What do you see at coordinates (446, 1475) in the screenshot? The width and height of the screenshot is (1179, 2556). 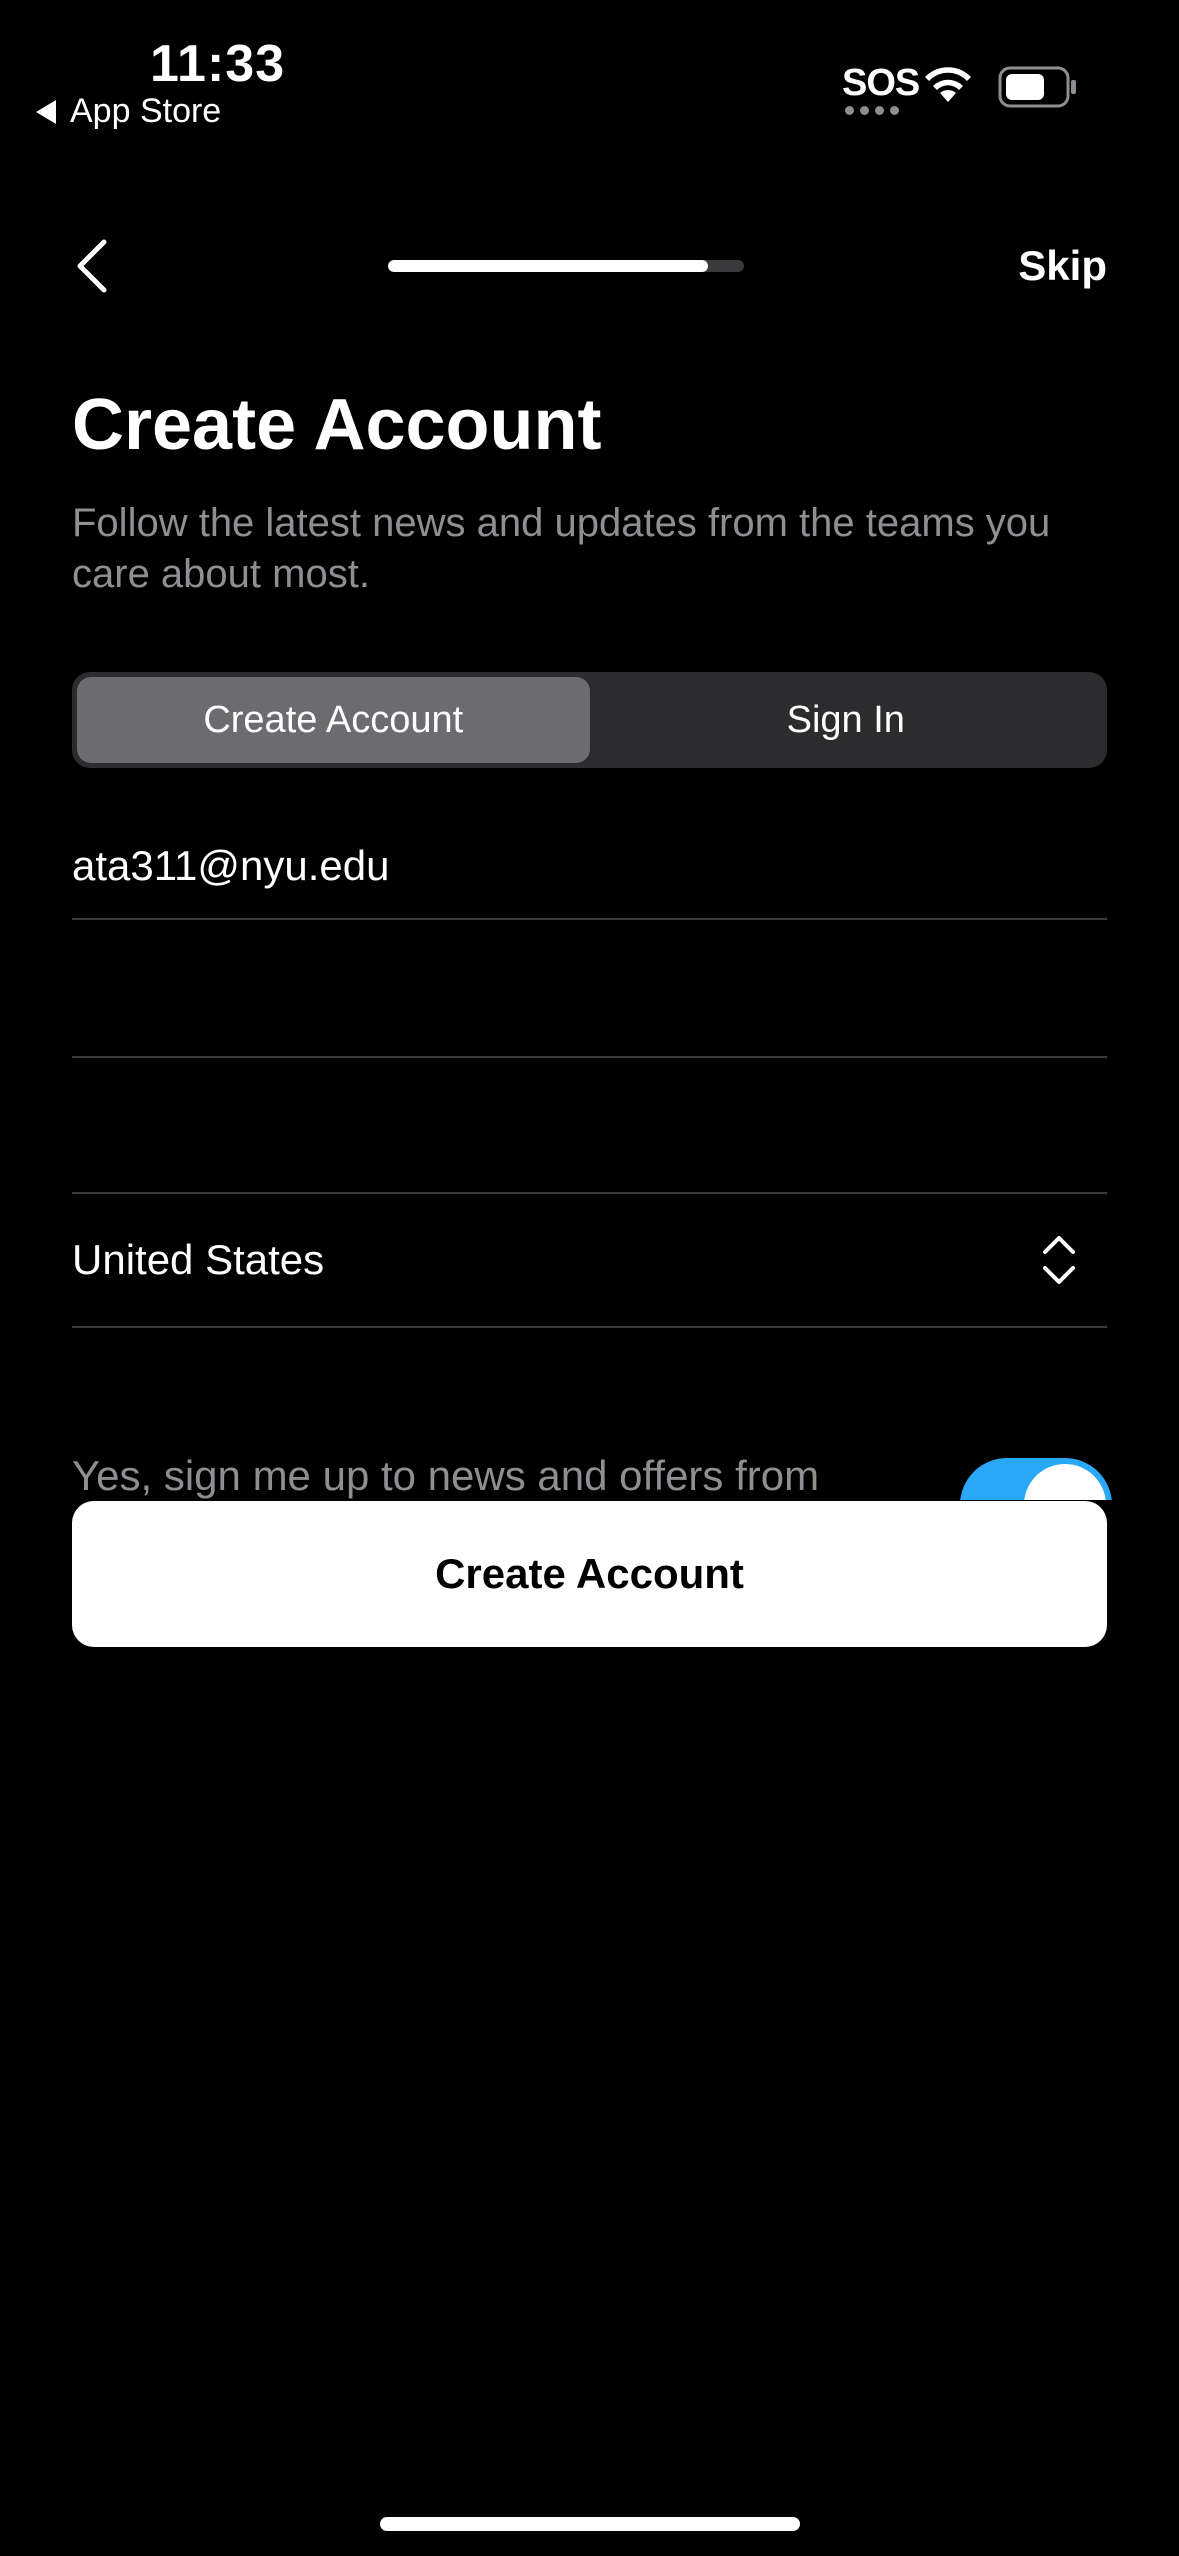 I see `newsletter-optin-label: Yes, sign me up to news and offers from` at bounding box center [446, 1475].